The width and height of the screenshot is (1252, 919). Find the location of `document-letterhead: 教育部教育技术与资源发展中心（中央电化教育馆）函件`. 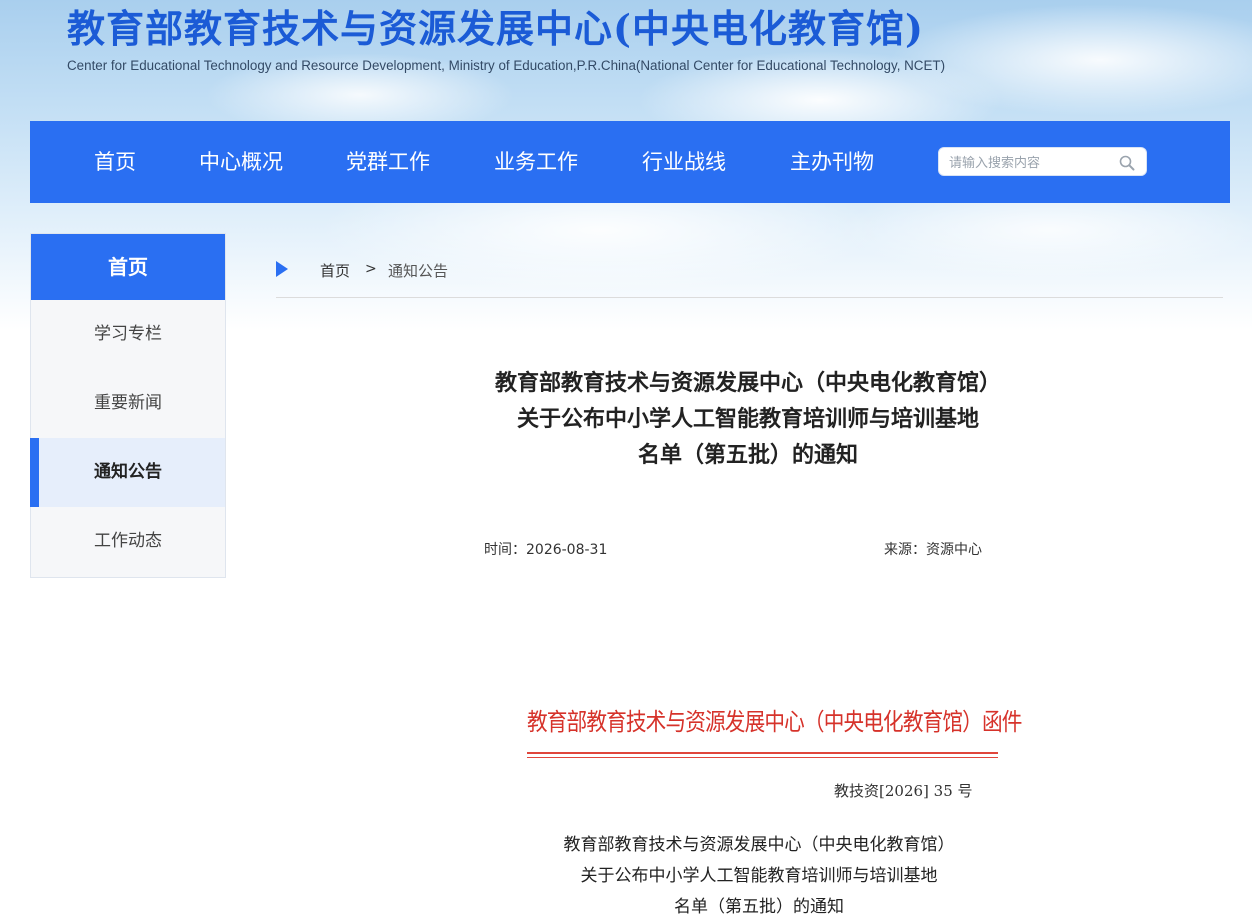

document-letterhead: 教育部教育技术与资源发展中心（中央电化教育馆）函件 is located at coordinates (774, 722).